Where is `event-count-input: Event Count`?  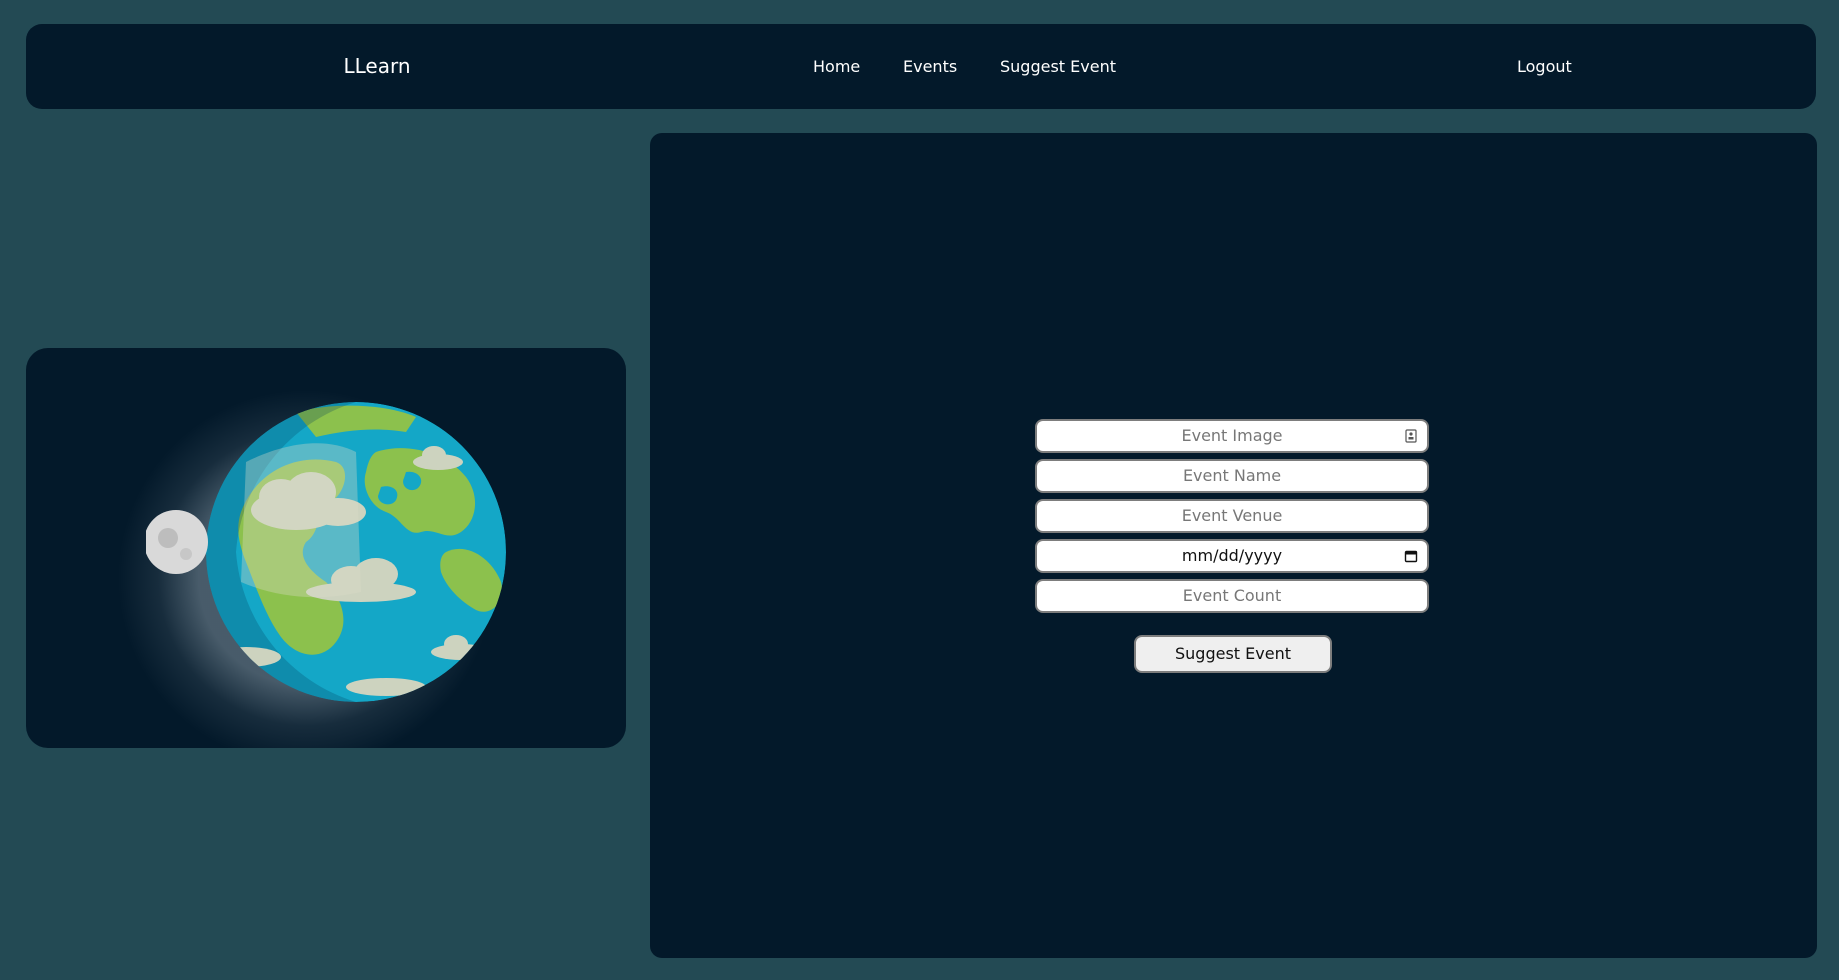
event-count-input: Event Count is located at coordinates (1232, 596).